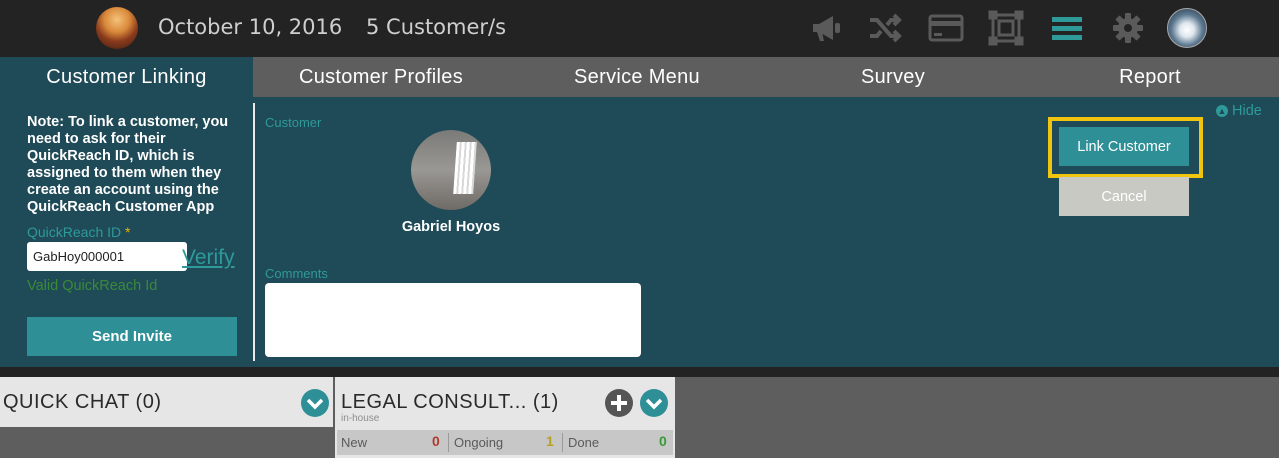 Image resolution: width=1279 pixels, height=458 pixels. Describe the element at coordinates (639, 372) in the screenshot. I see `separator-strip` at that location.